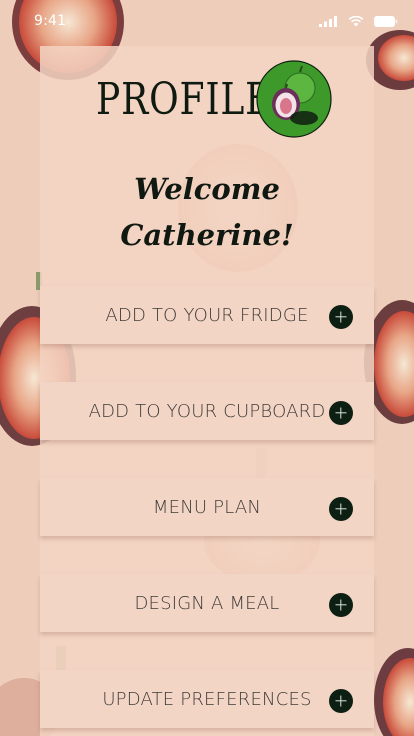 The image size is (414, 736). I want to click on design-a-meal-label: DESIGN A MEAL, so click(207, 603).